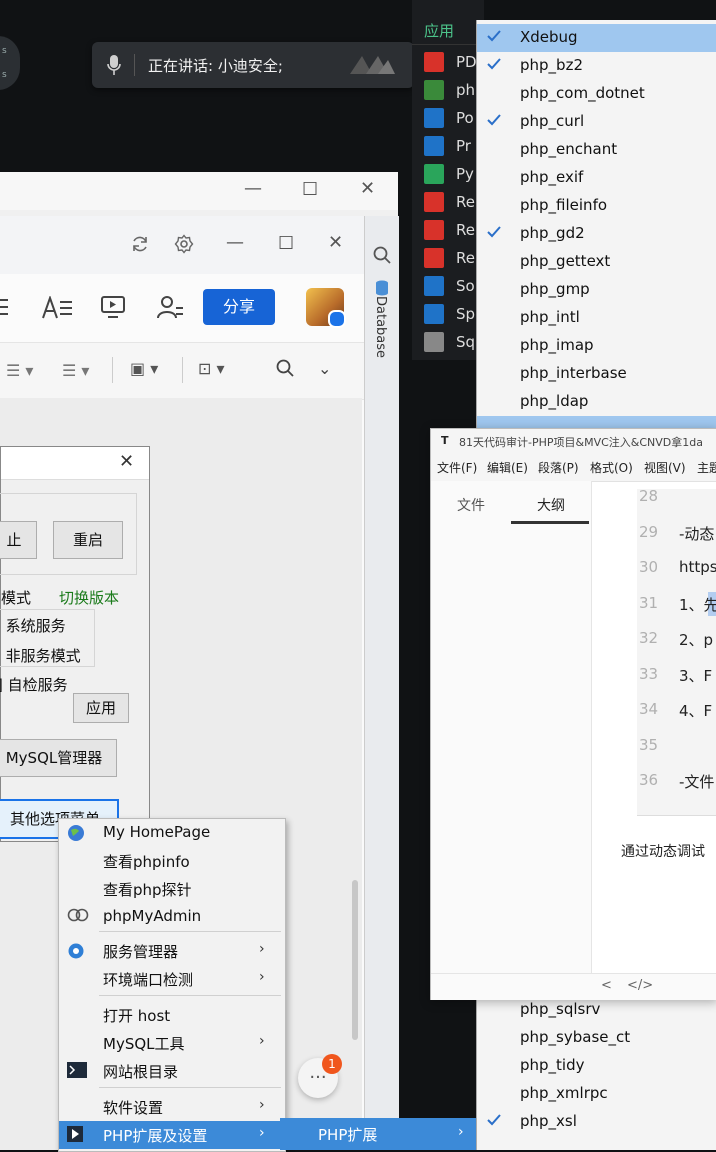 The image size is (716, 1152). What do you see at coordinates (33, 625) in the screenshot?
I see `system-service-radio: ) 系统服务` at bounding box center [33, 625].